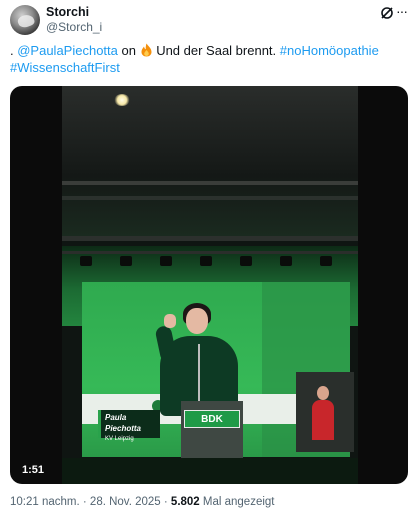  Describe the element at coordinates (122, 100) in the screenshot. I see `spotlight` at that location.